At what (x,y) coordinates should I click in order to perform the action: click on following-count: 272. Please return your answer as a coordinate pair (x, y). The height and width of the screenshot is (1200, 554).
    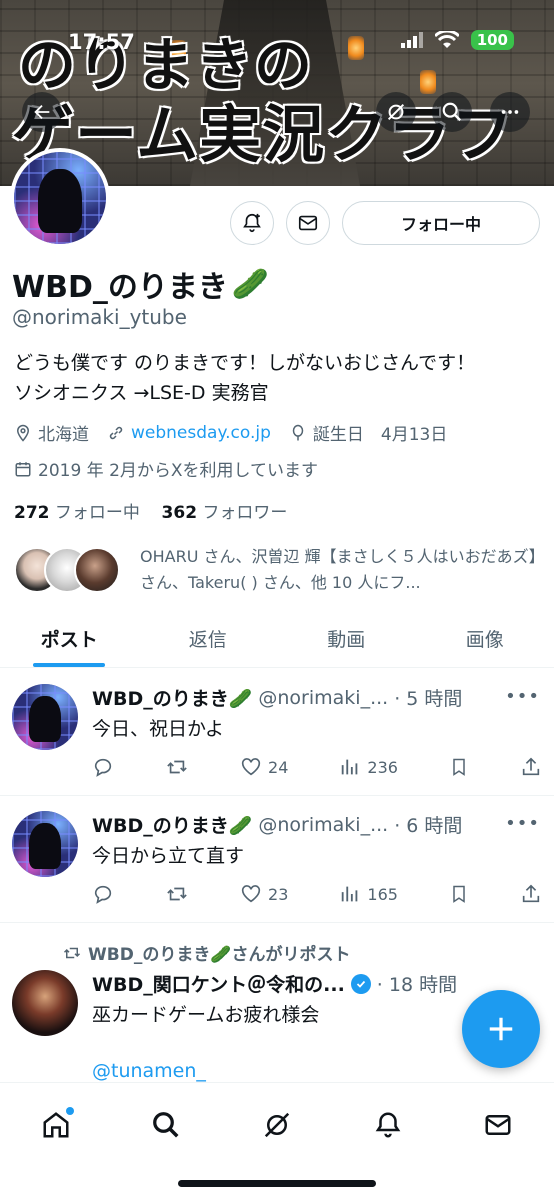
    Looking at the image, I should click on (32, 513).